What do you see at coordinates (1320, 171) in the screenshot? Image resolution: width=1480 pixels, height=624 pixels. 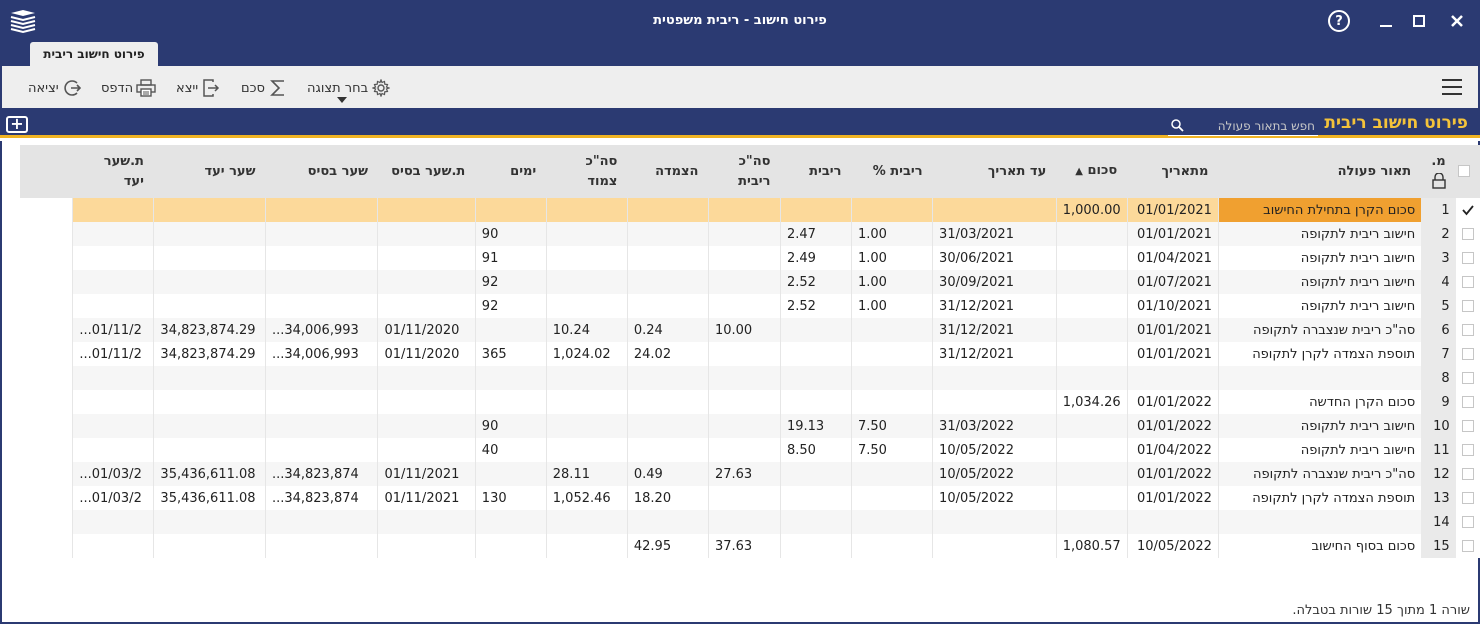 I see `col-header-desc: תאור פעולה` at bounding box center [1320, 171].